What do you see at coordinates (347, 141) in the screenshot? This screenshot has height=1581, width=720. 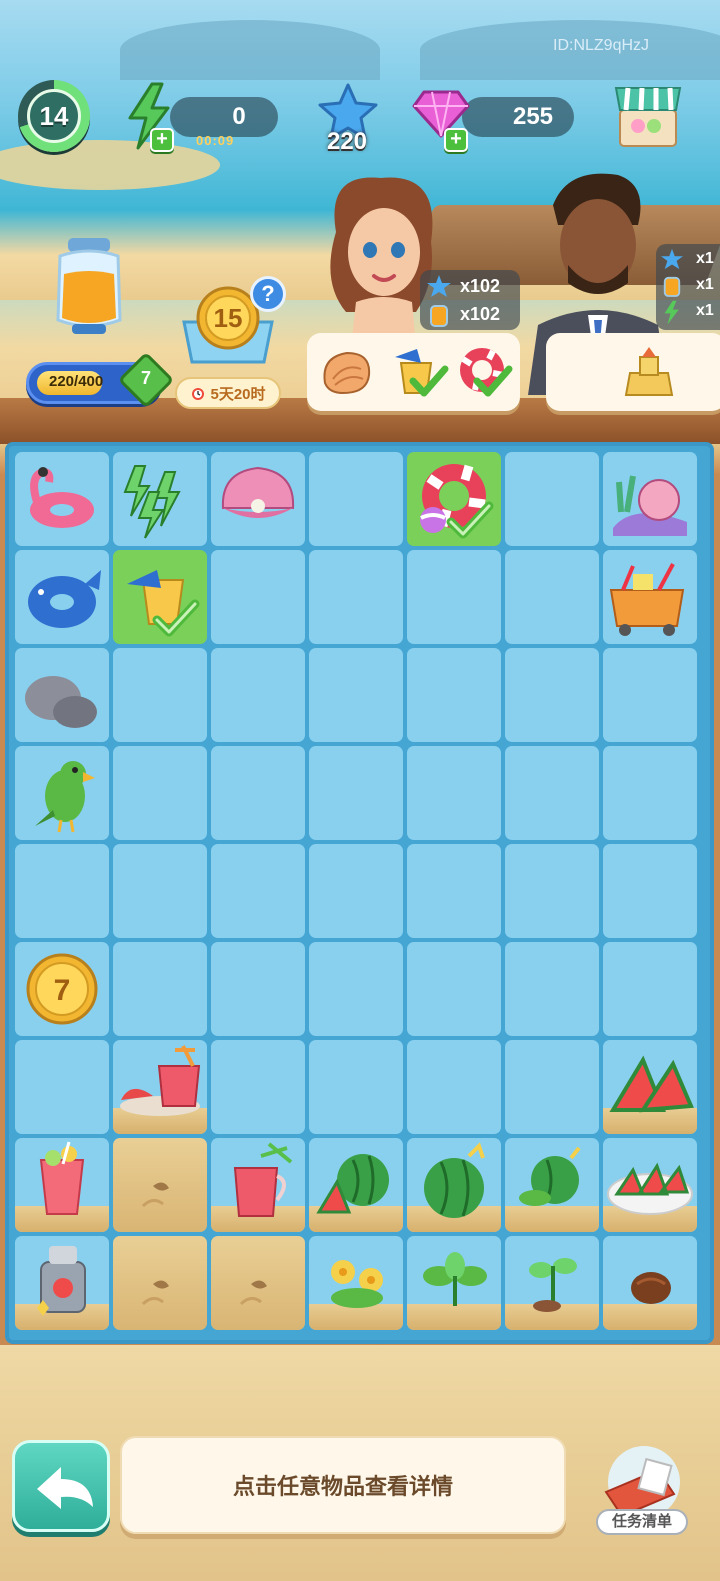 I see `star-count: 220` at bounding box center [347, 141].